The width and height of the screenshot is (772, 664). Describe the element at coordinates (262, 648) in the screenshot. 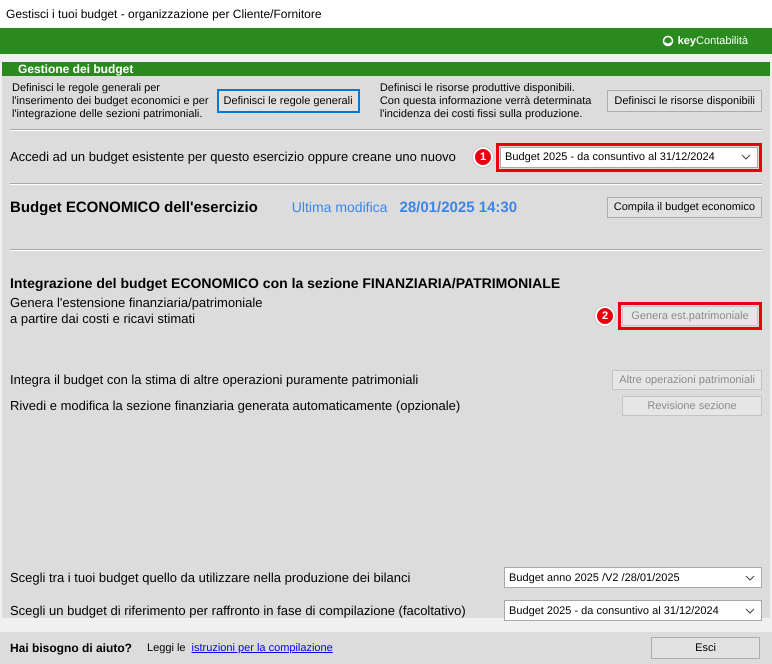

I see `instructions-link: istruzioni per la compilazione` at that location.